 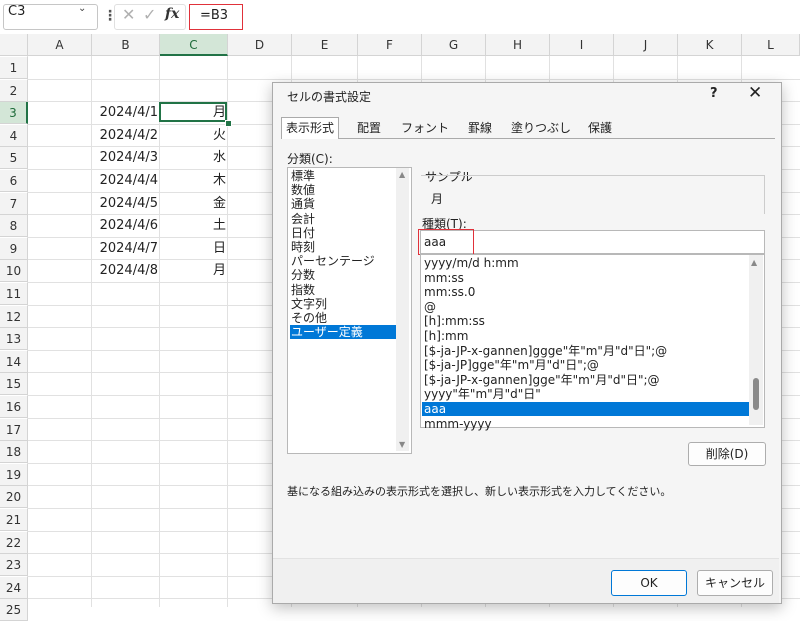 I want to click on category-scrollbar, so click(x=402, y=309).